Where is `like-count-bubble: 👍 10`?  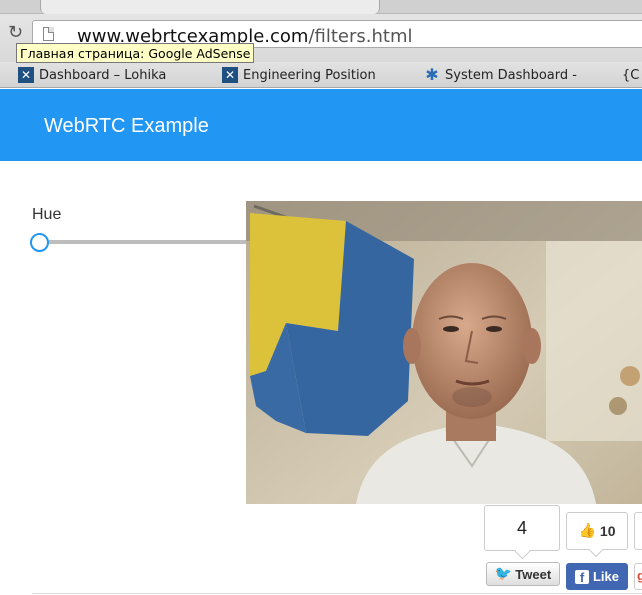
like-count-bubble: 👍 10 is located at coordinates (597, 531).